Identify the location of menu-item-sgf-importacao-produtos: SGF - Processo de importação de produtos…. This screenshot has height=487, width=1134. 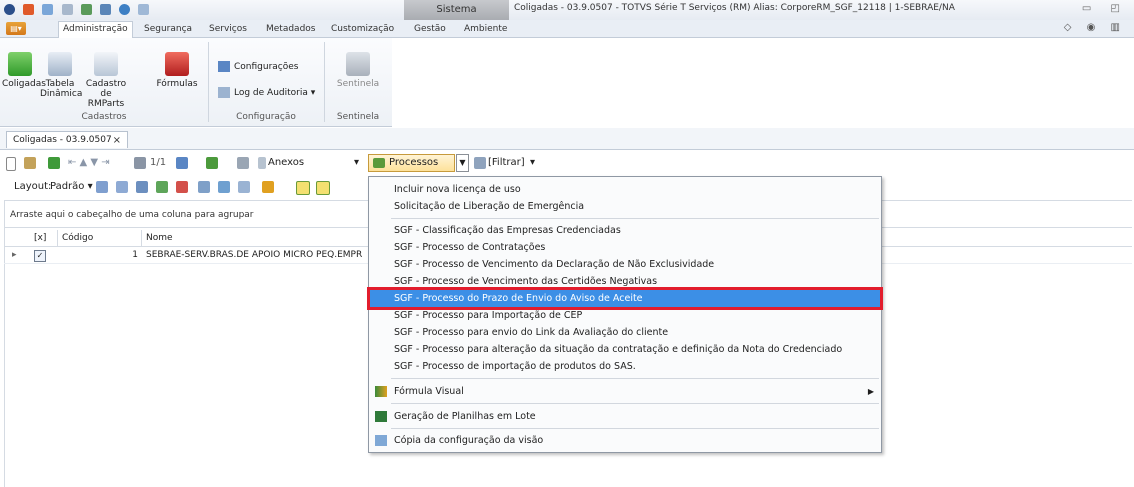
(625, 366).